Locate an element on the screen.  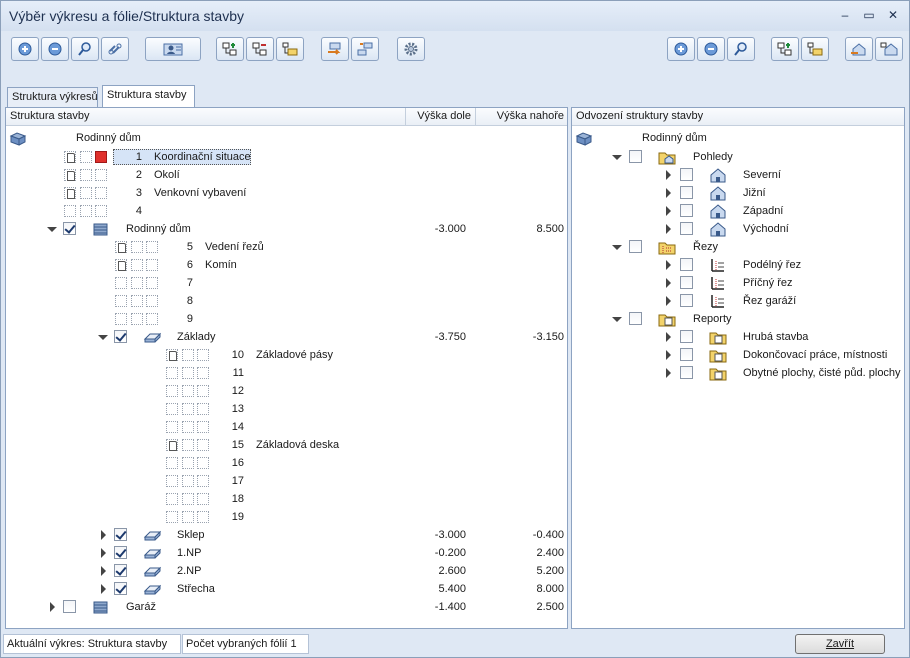
collapse-button is located at coordinates (55, 49).